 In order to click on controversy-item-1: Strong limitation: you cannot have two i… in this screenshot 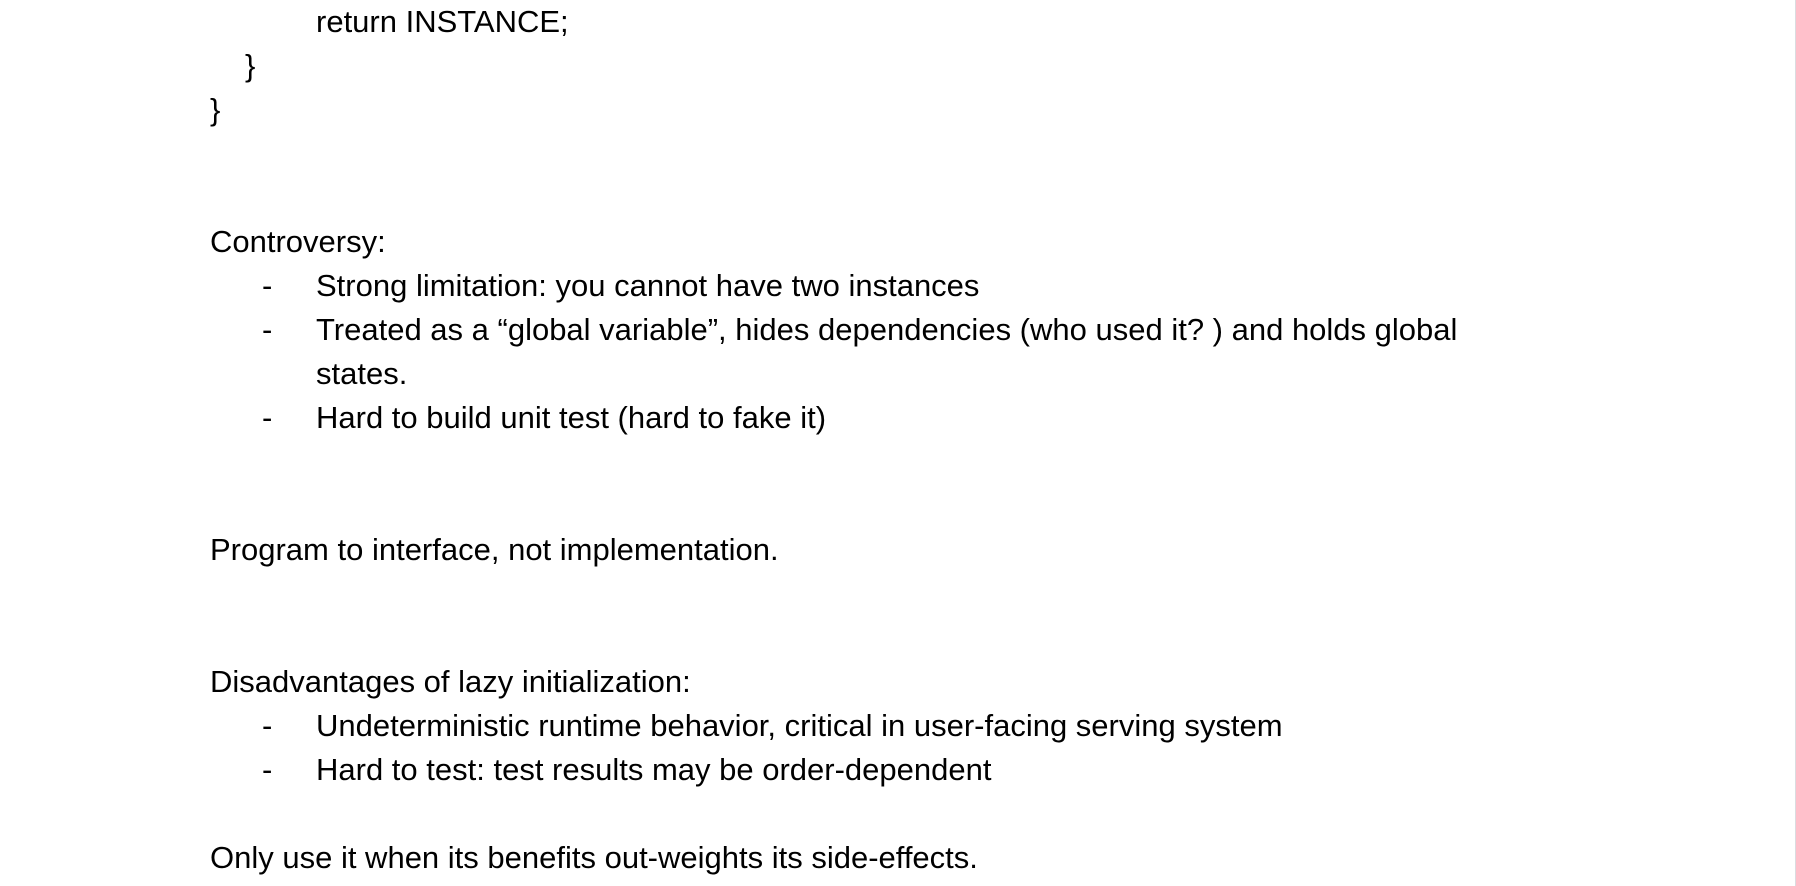, I will do `click(648, 285)`.